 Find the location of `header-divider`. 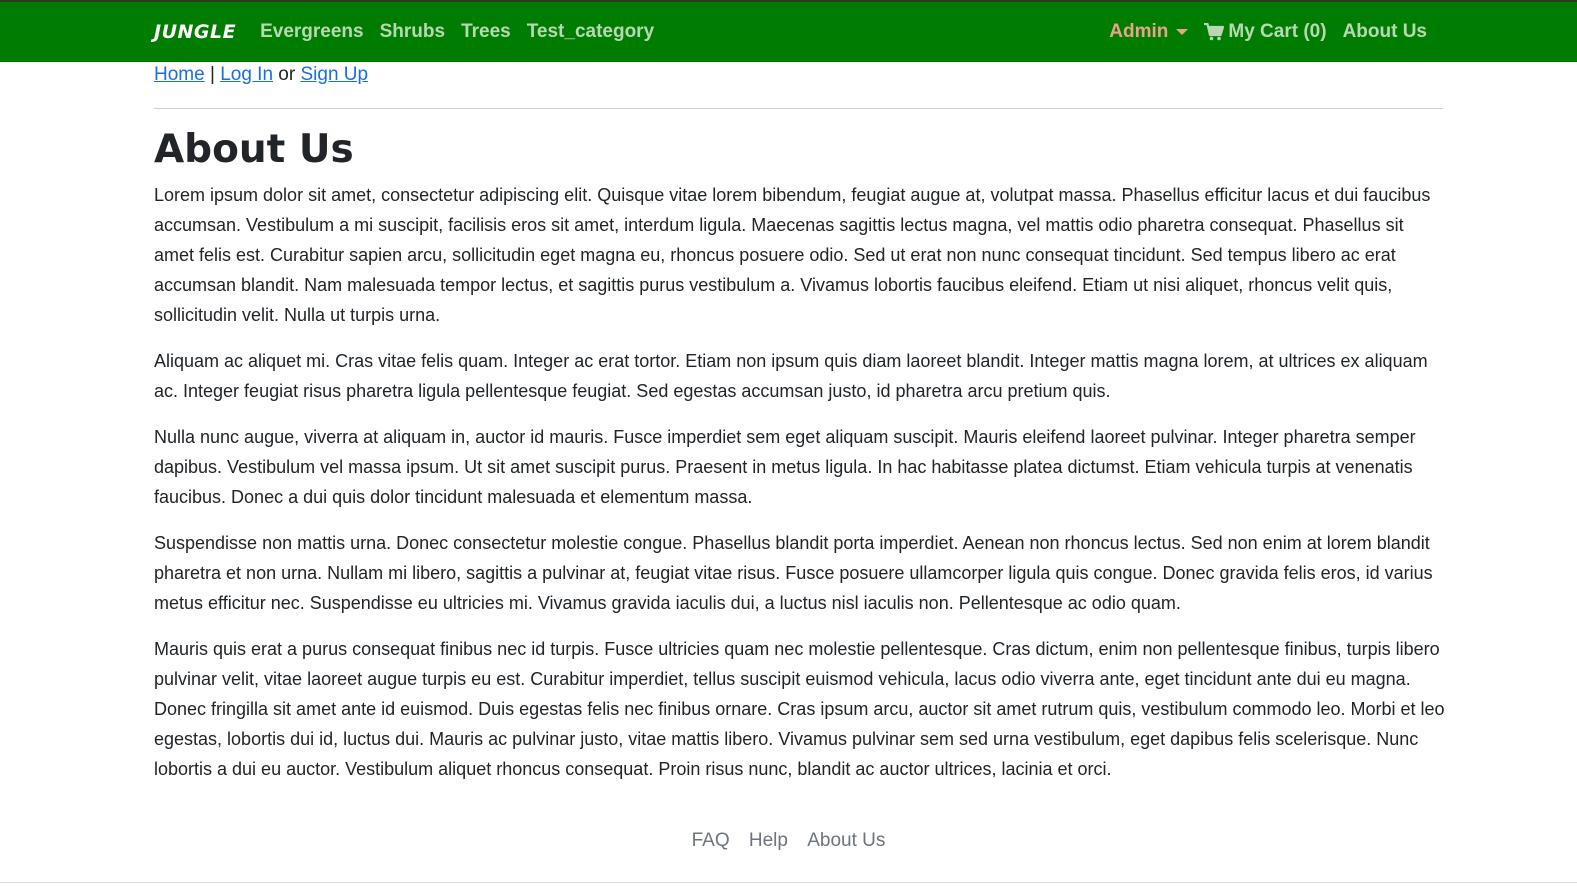

header-divider is located at coordinates (798, 108).